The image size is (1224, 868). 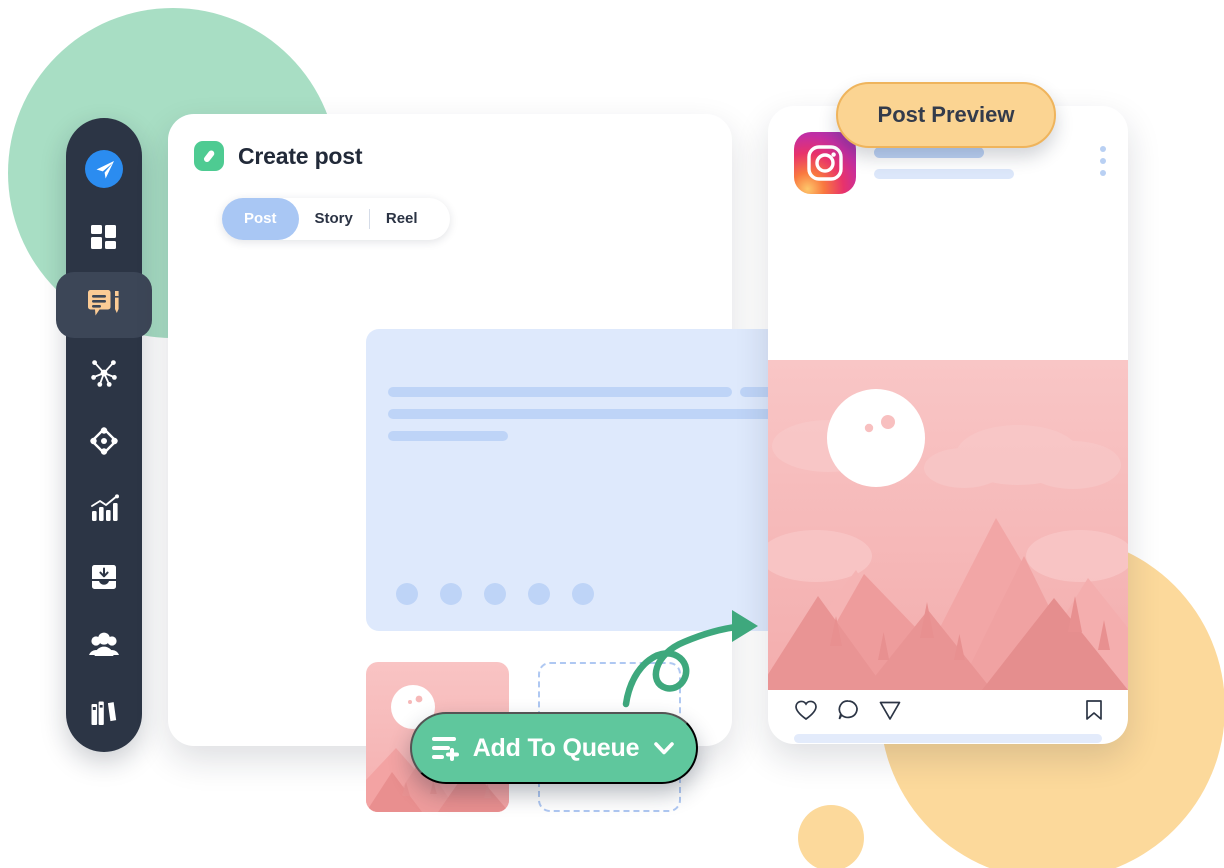 What do you see at coordinates (806, 710) in the screenshot?
I see `heart-icon` at bounding box center [806, 710].